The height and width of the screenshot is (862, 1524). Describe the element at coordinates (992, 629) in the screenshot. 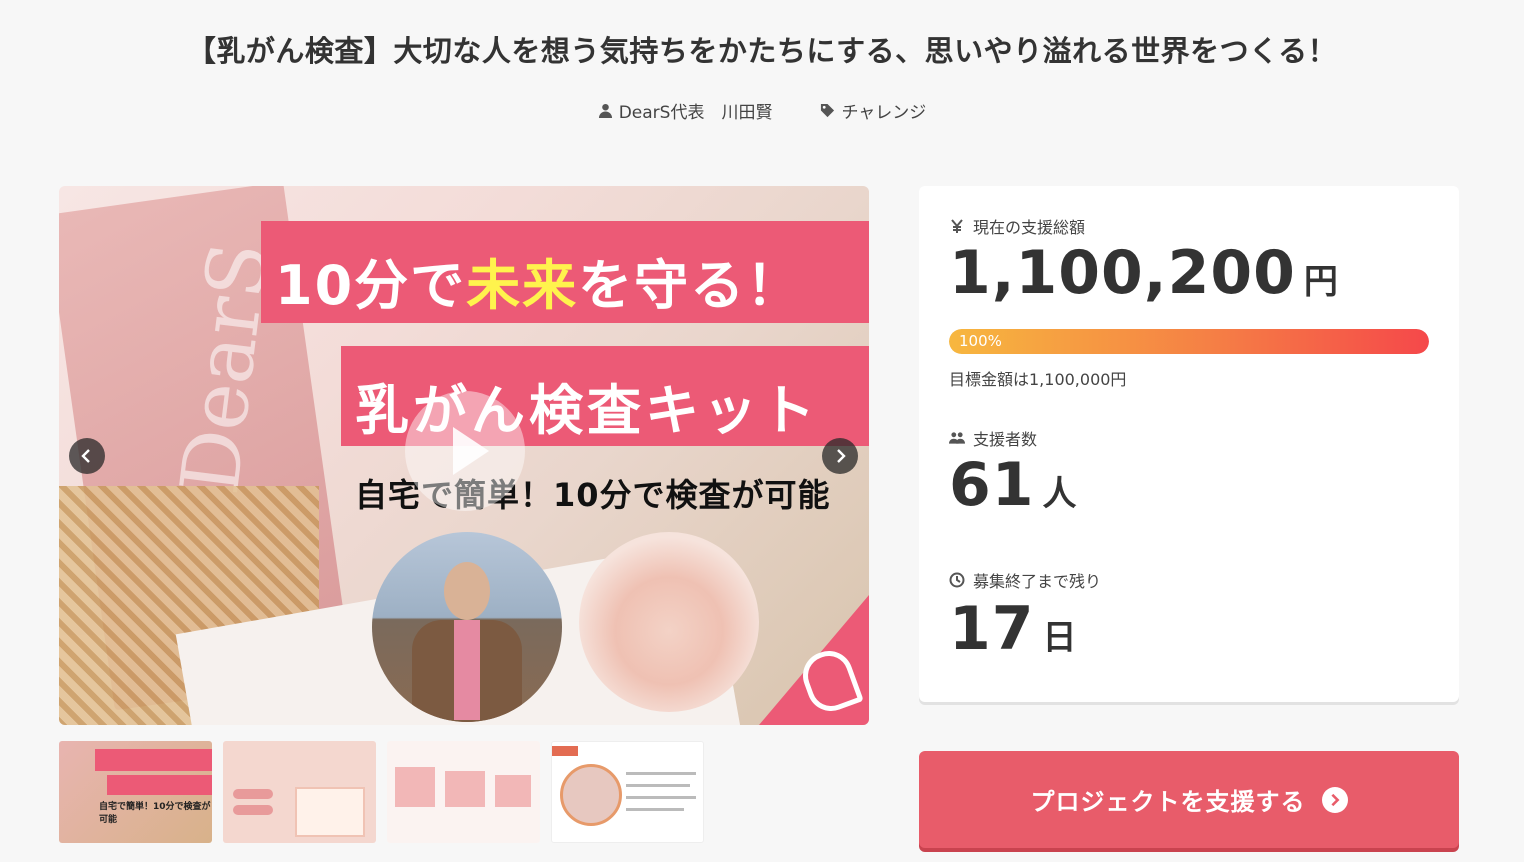

I see `remaining-value: 17` at that location.